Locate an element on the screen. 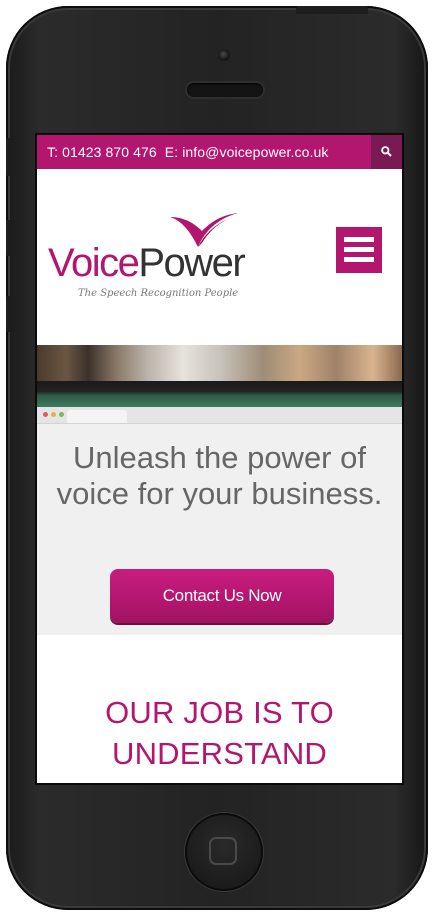 This screenshot has height=916, width=434. browser-window-bar is located at coordinates (219, 415).